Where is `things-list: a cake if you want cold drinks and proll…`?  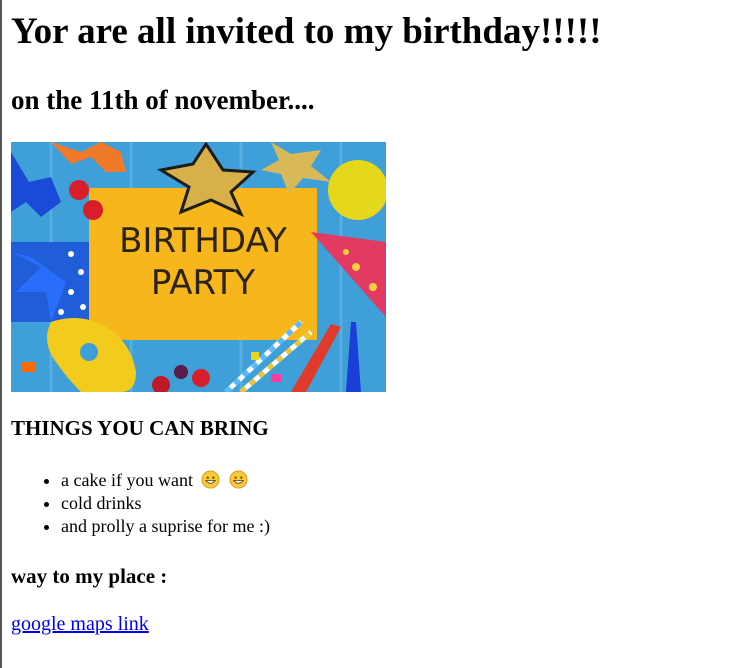 things-list: a cake if you want cold drinks and proll… is located at coordinates (140, 503).